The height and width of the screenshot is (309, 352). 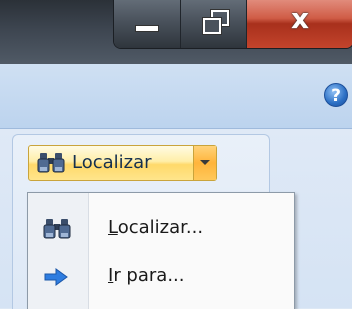 I want to click on restore-button, so click(x=214, y=24).